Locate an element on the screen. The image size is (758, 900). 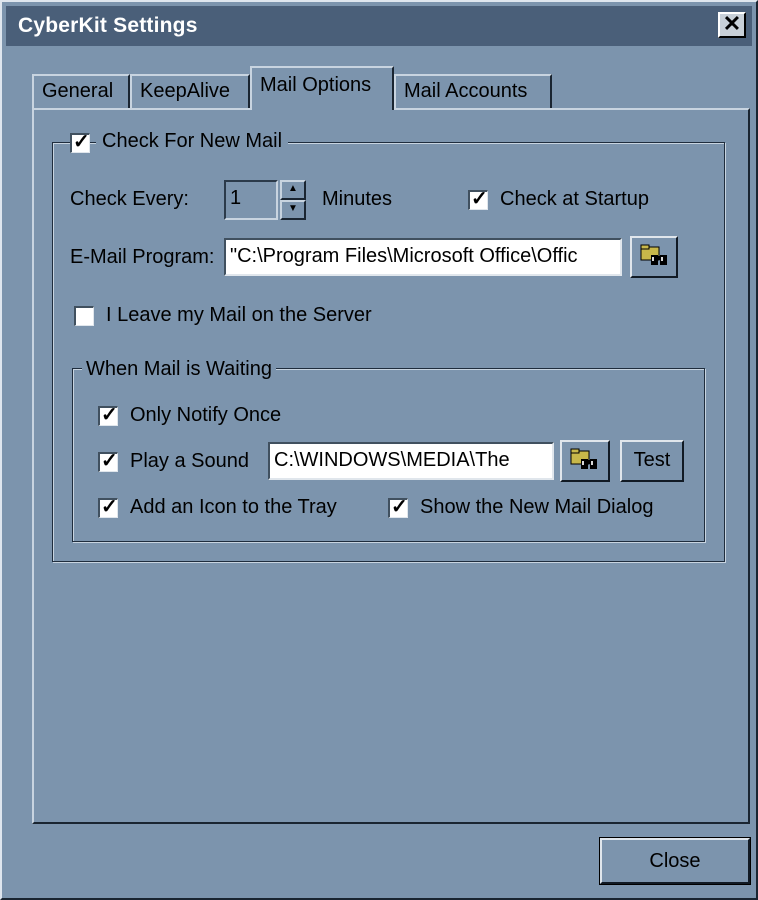
when-mail-waiting-legend: When Mail is Waiting is located at coordinates (179, 369).